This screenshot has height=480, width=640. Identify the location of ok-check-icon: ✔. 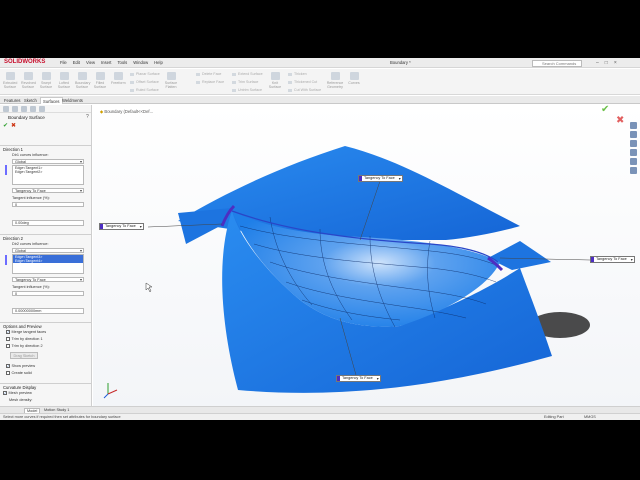
(5, 125).